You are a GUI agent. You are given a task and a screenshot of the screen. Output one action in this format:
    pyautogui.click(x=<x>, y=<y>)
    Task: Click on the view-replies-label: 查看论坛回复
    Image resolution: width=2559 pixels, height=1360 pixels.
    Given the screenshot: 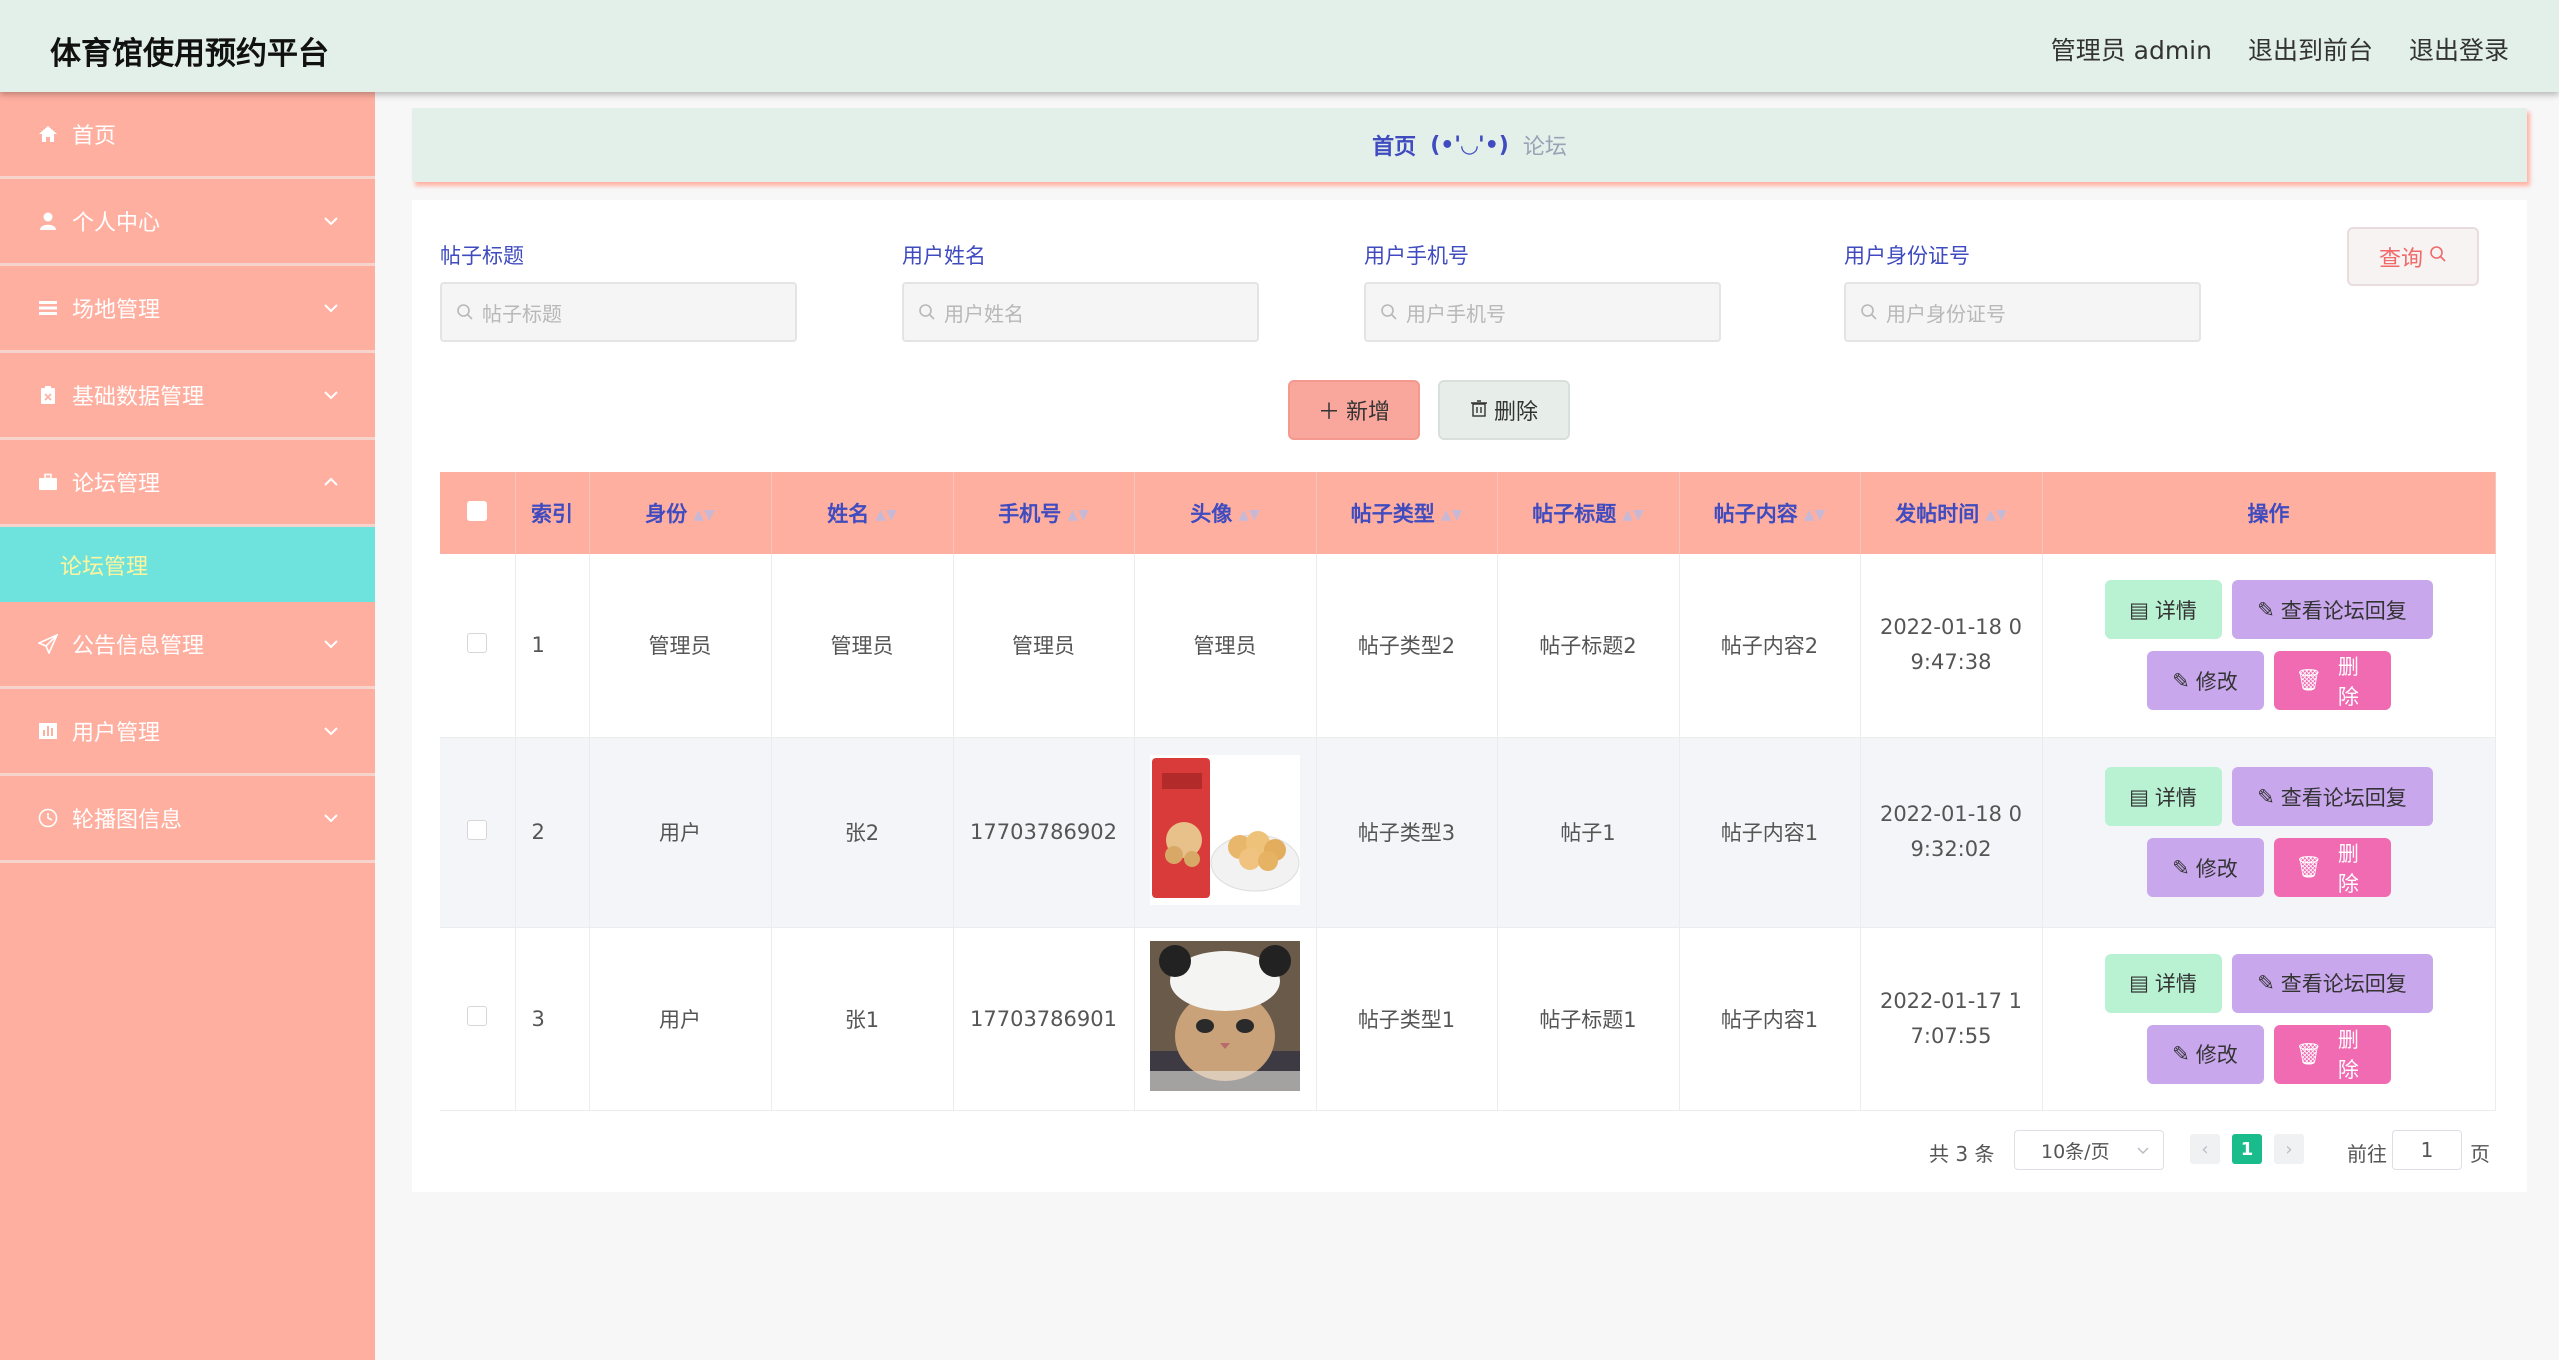 What is the action you would take?
    pyautogui.click(x=2343, y=610)
    